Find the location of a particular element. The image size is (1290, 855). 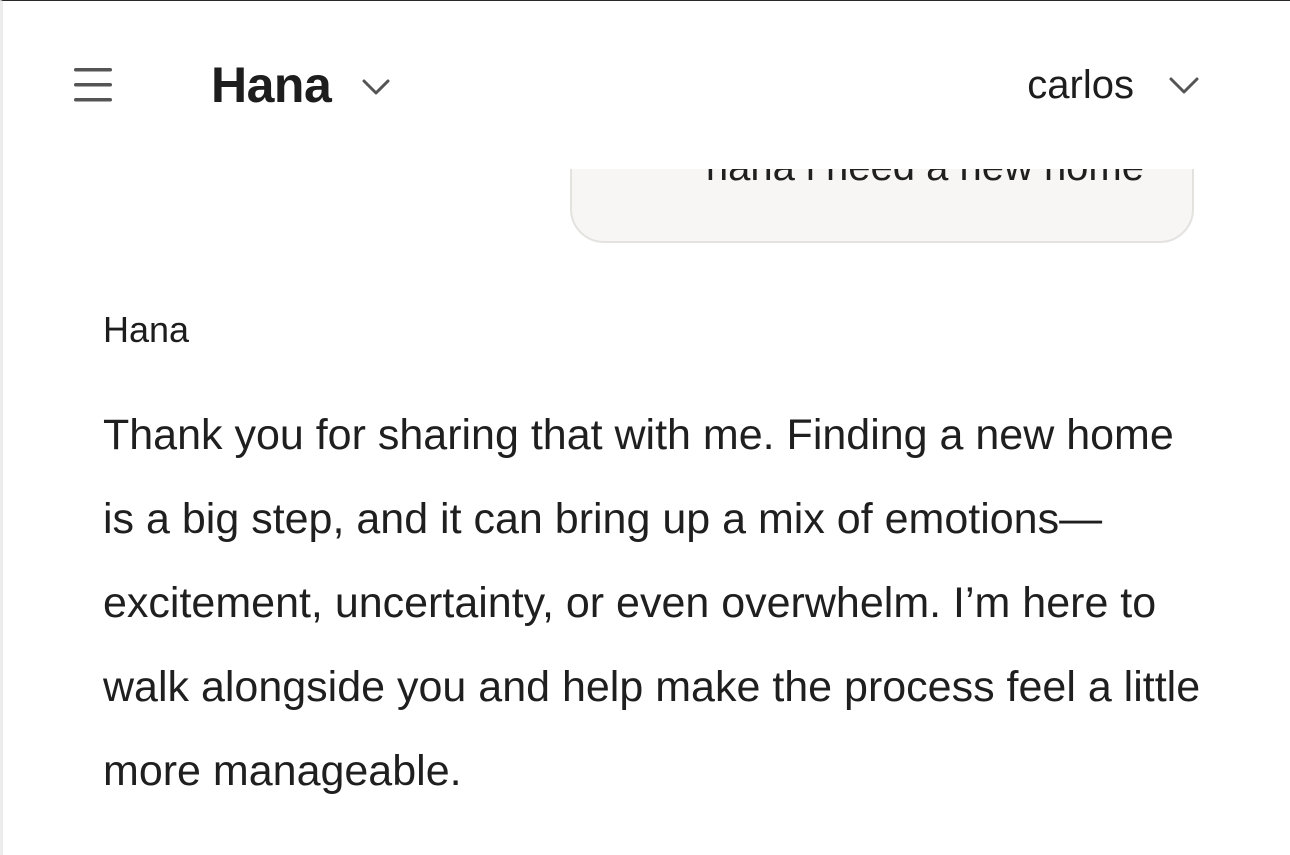

user-name: carlos is located at coordinates (1080, 84).